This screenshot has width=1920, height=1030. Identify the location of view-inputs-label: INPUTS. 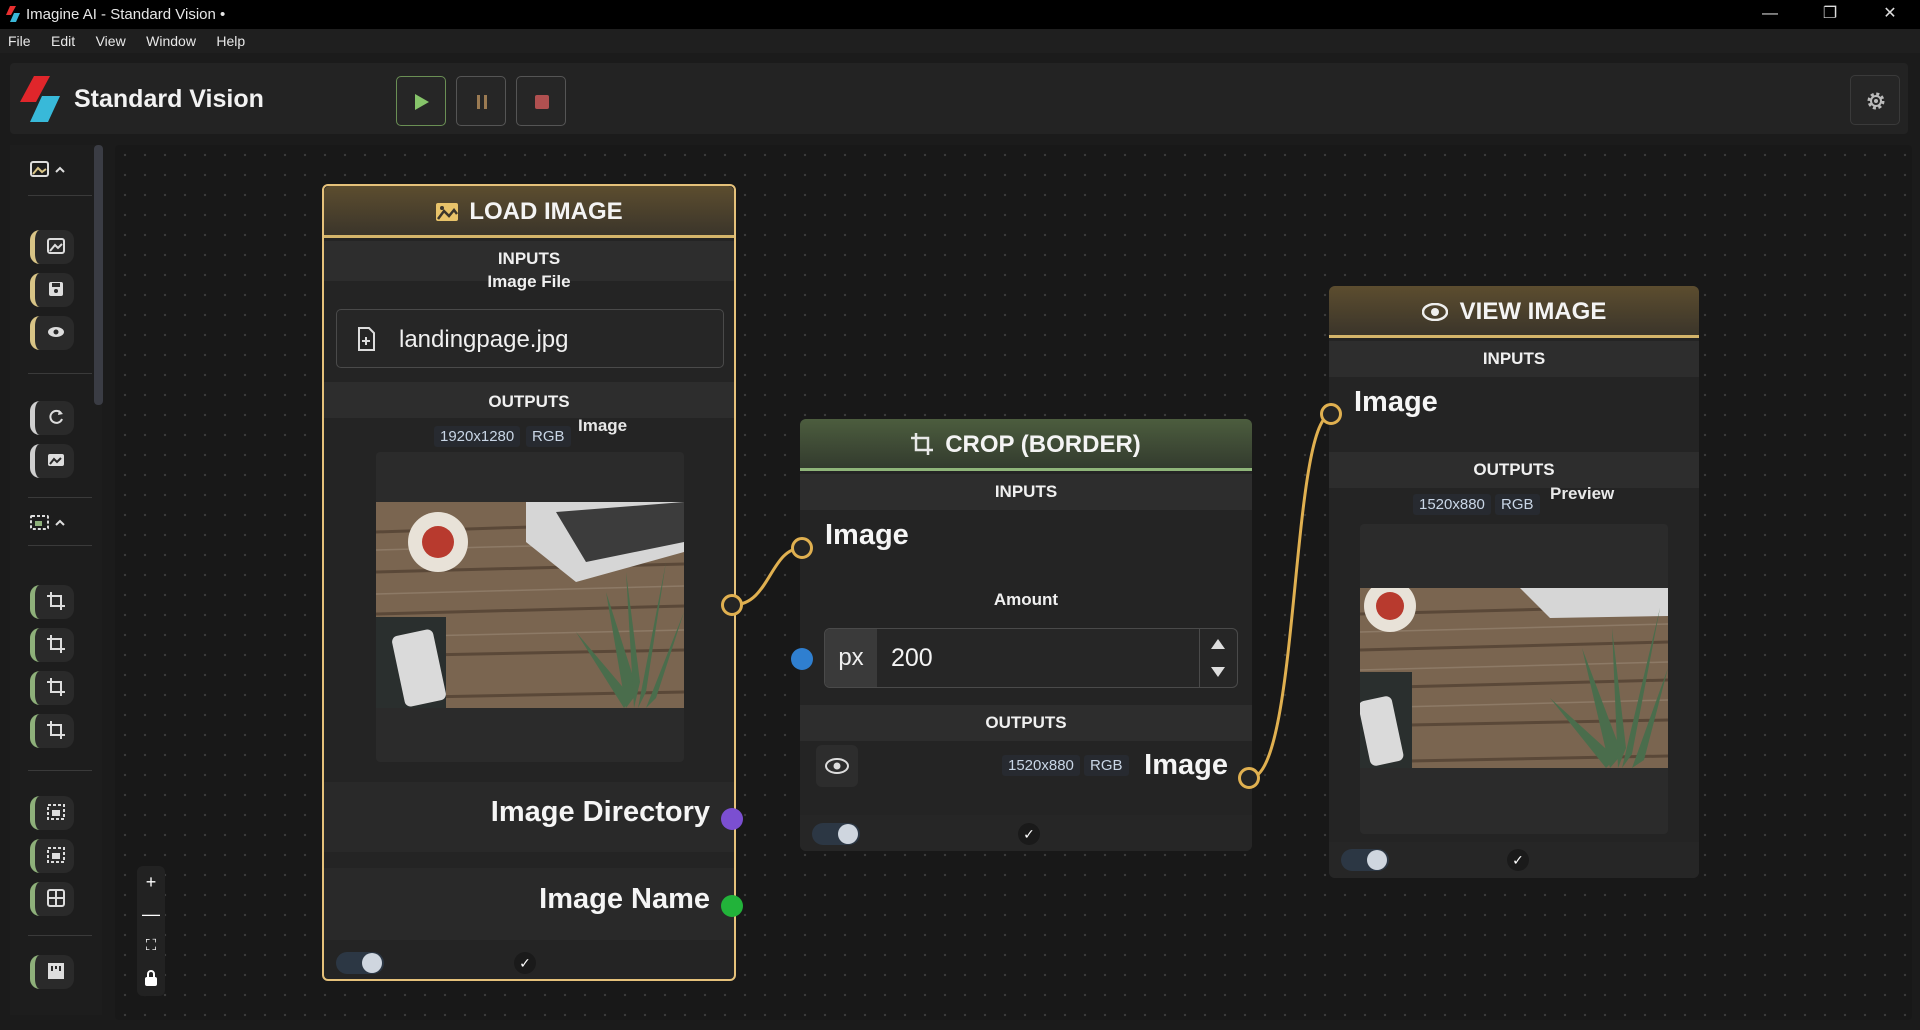
(1514, 358).